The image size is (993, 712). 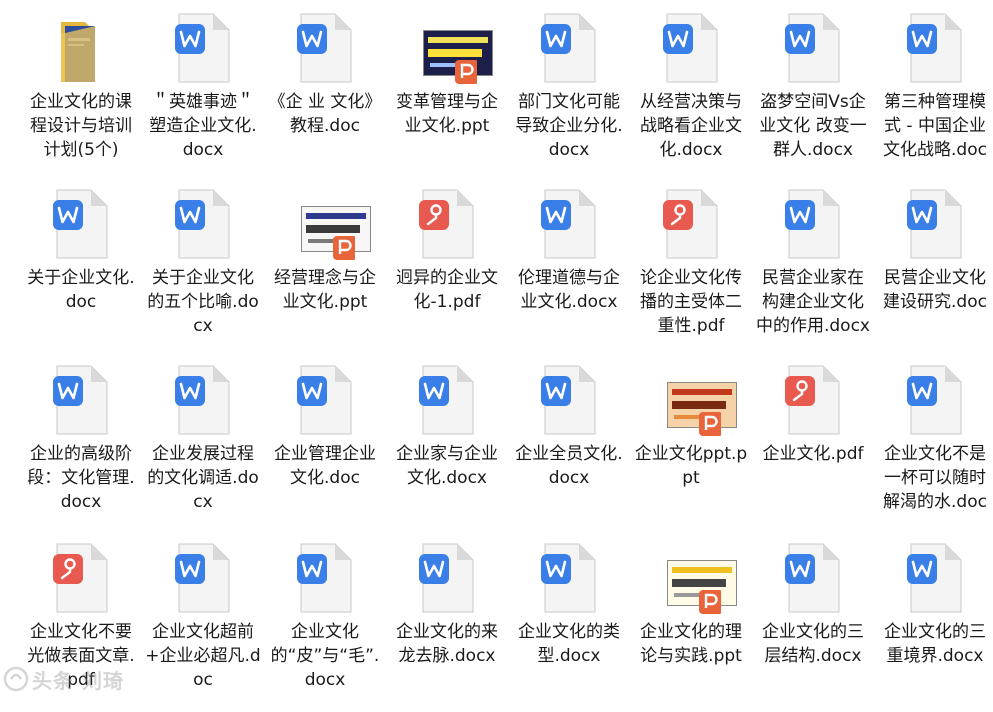 I want to click on file-name-label: 企业文化的“皮”与“毛”.docx, so click(x=325, y=656).